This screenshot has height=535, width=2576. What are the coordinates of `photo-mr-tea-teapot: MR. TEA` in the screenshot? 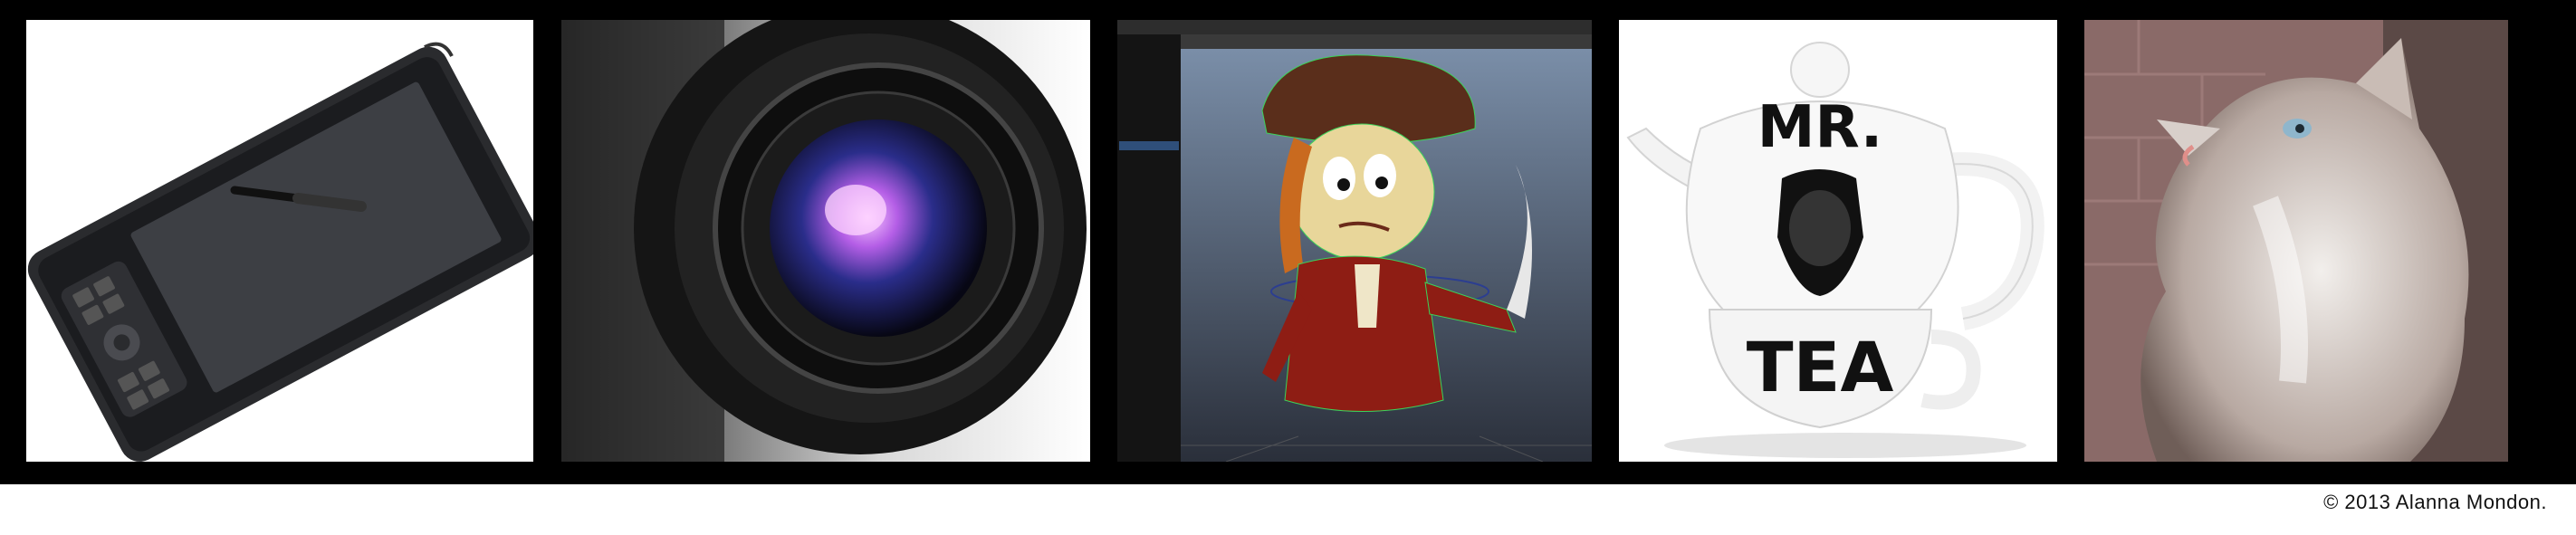 It's located at (1838, 241).